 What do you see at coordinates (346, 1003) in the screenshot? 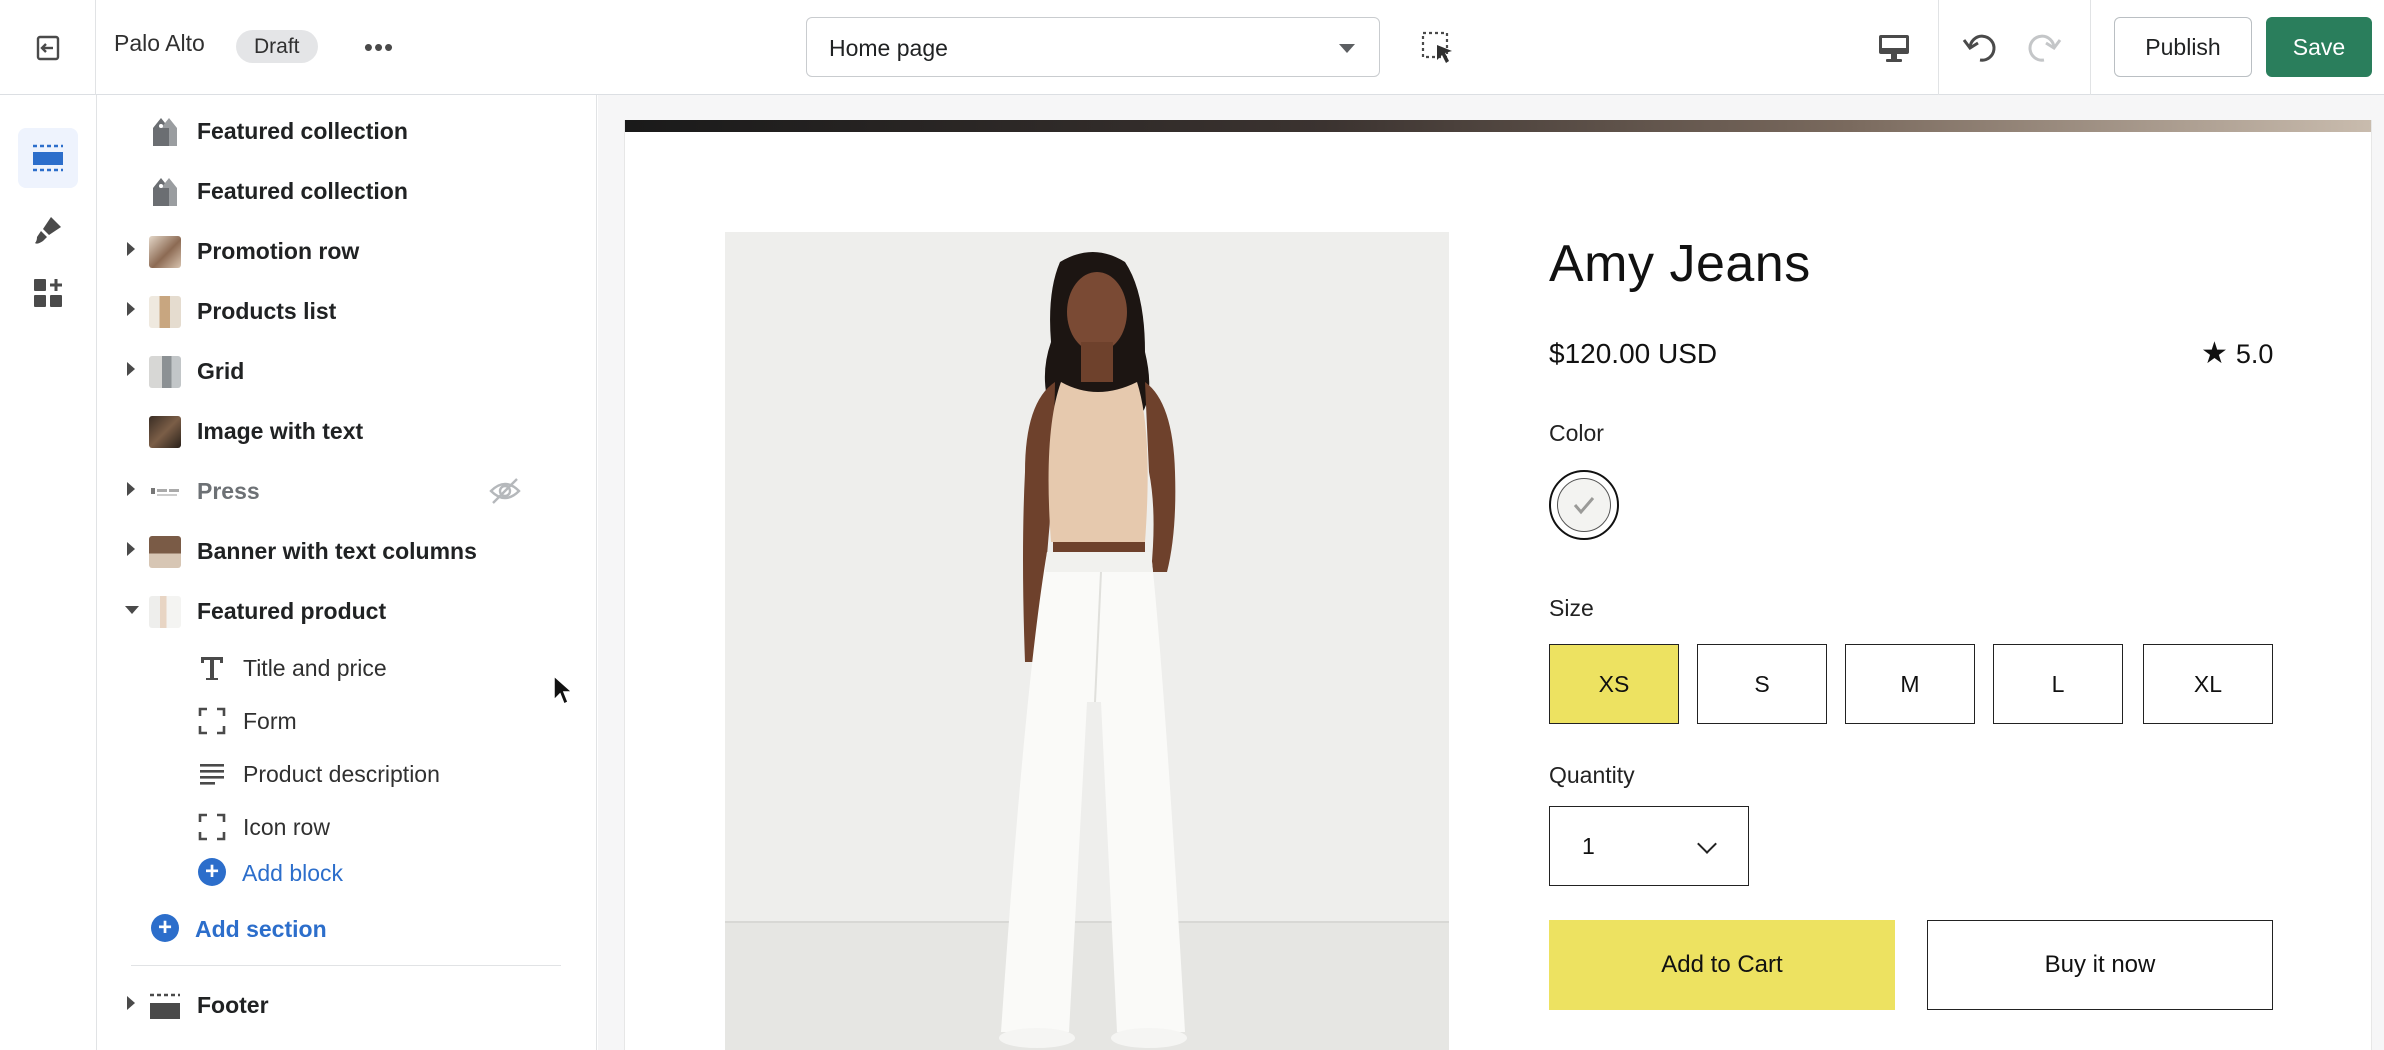
I see `section-footer: Footer` at bounding box center [346, 1003].